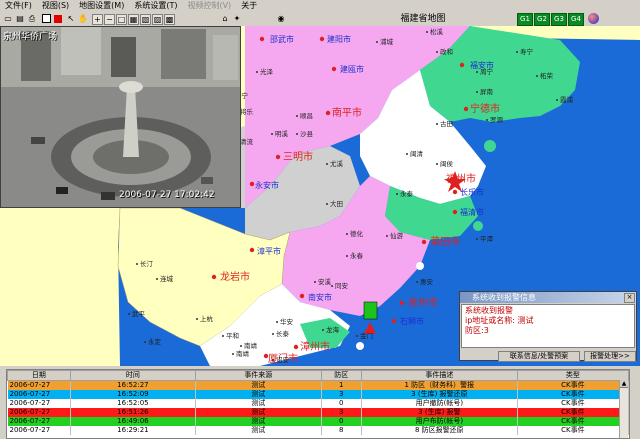  What do you see at coordinates (445, 241) in the screenshot?
I see `city-label: 莆田市` at bounding box center [445, 241].